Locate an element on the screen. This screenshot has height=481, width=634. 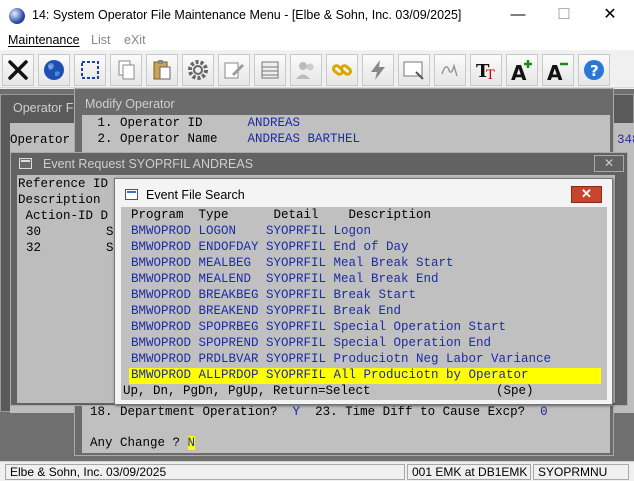
operator-id-line: 1. Operator ID ANDREAS is located at coordinates (195, 123).